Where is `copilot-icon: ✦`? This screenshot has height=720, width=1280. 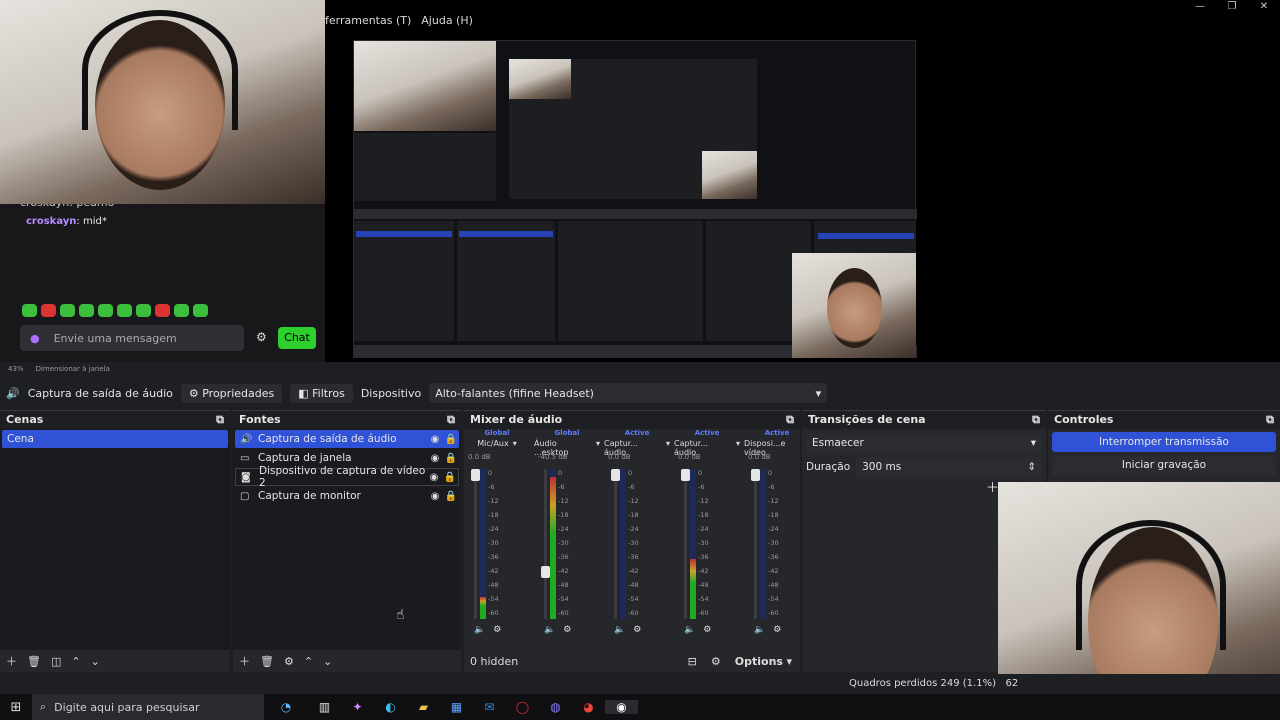
copilot-icon: ✦ is located at coordinates (357, 707).